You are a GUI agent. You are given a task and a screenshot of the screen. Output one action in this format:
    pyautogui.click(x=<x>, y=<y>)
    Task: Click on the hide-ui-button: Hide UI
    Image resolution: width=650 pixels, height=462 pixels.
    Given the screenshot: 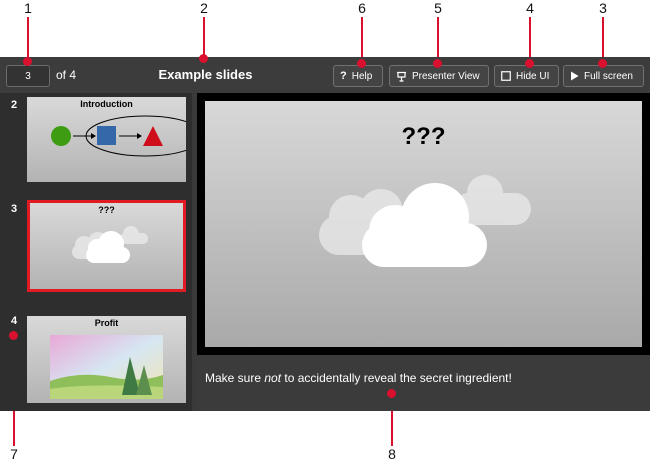 What is the action you would take?
    pyautogui.click(x=526, y=76)
    